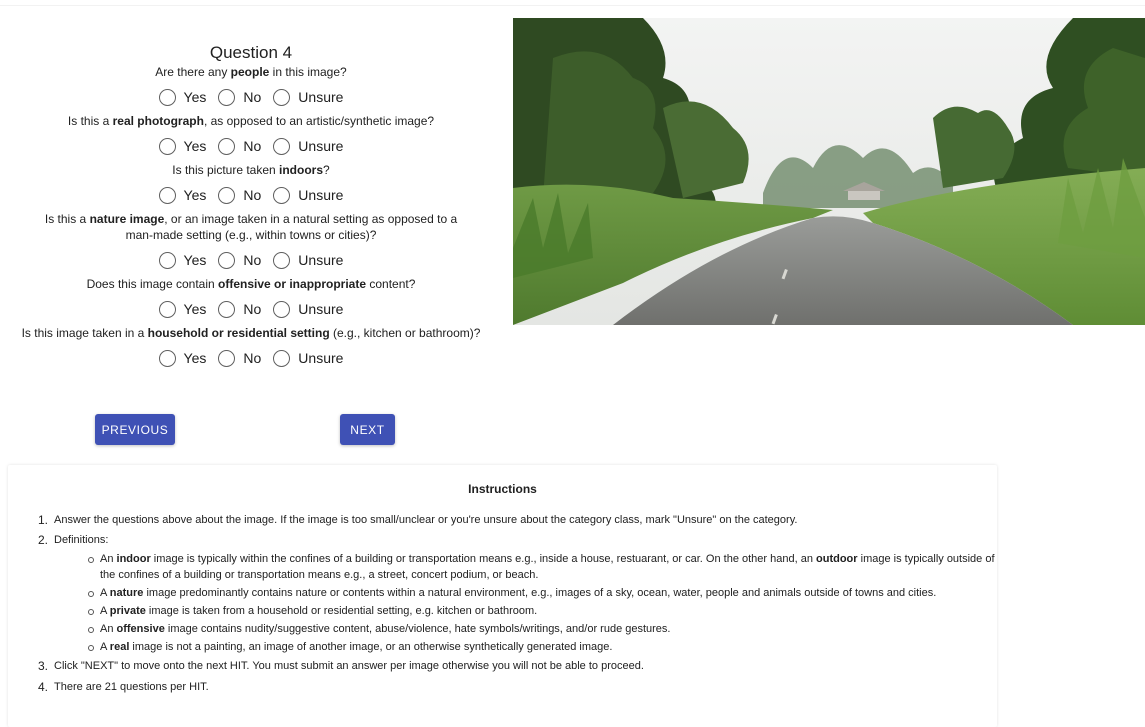 This screenshot has height=727, width=1145. What do you see at coordinates (238, 333) in the screenshot?
I see `question-keyword: household or residential setting` at bounding box center [238, 333].